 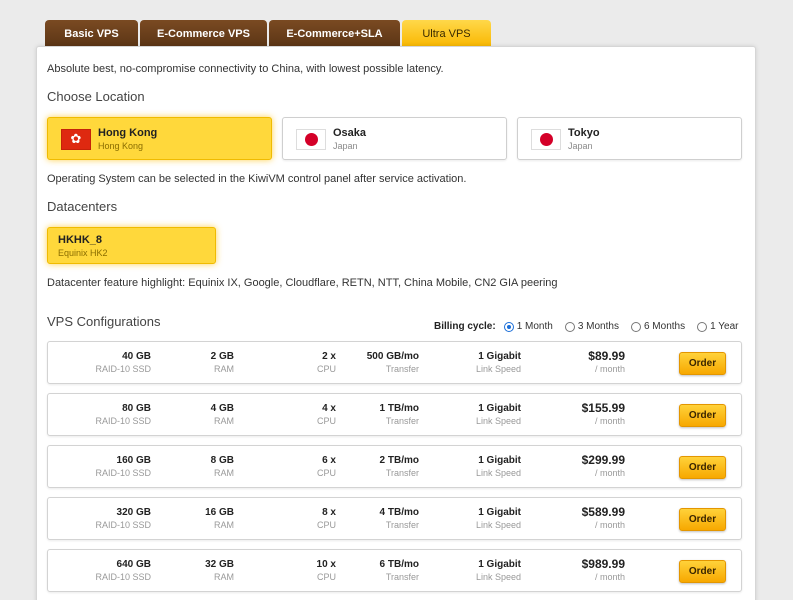 I want to click on disk-size: 160 GB, so click(x=133, y=460).